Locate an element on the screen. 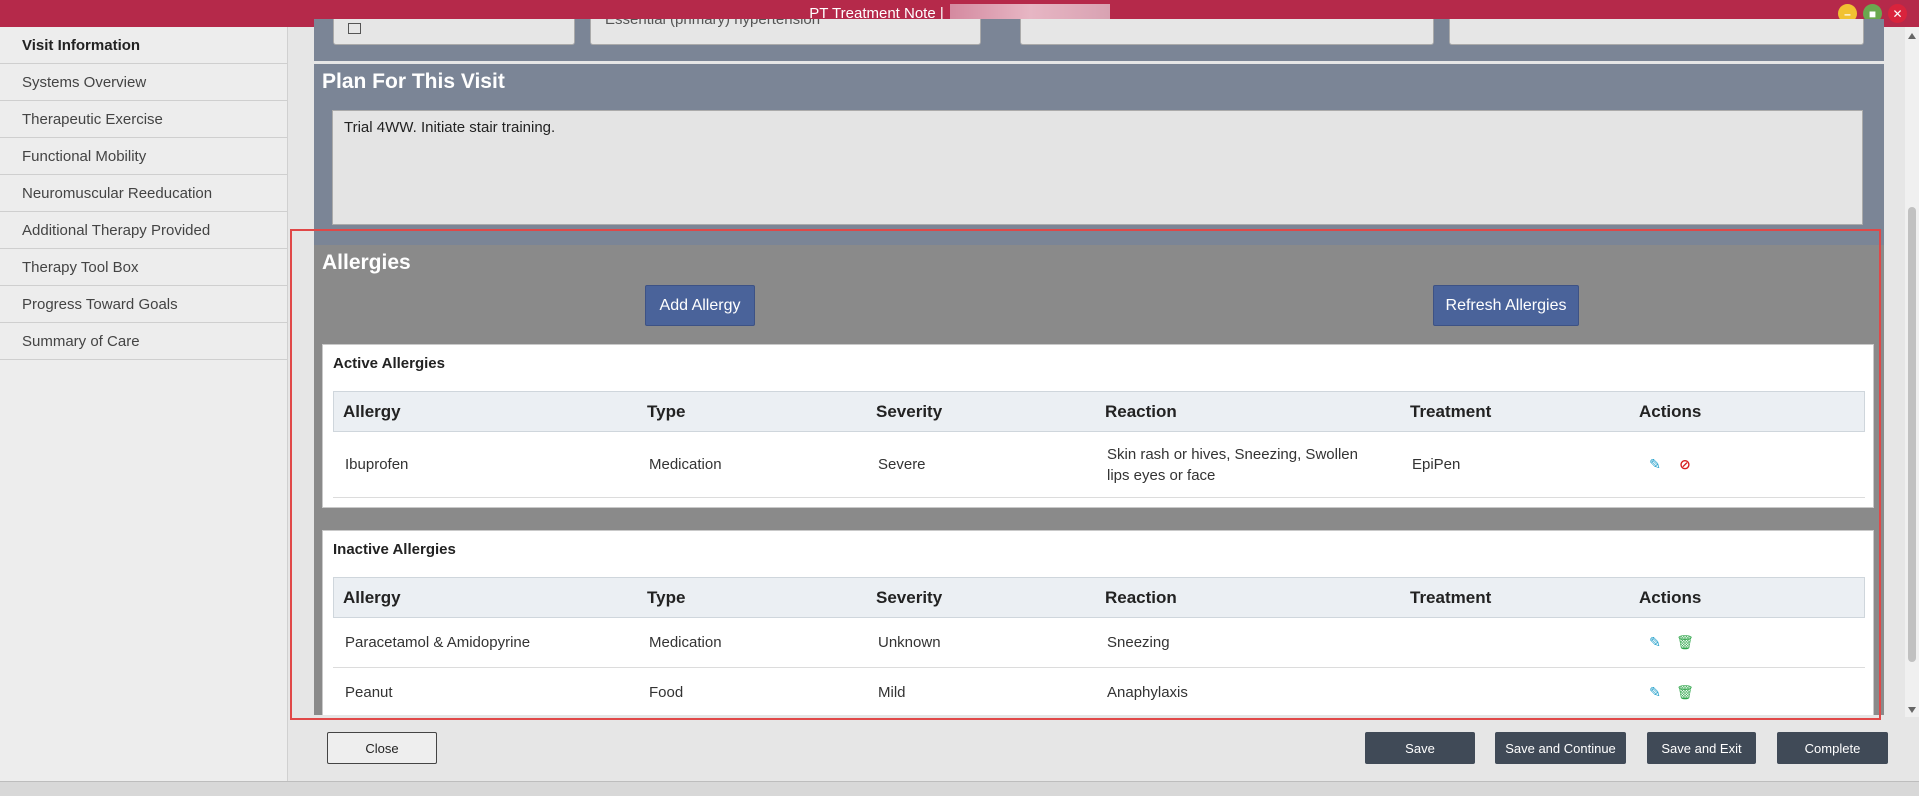 Image resolution: width=1919 pixels, height=796 pixels. sidebar-item-summary-of-care: Summary of Care is located at coordinates (143, 341).